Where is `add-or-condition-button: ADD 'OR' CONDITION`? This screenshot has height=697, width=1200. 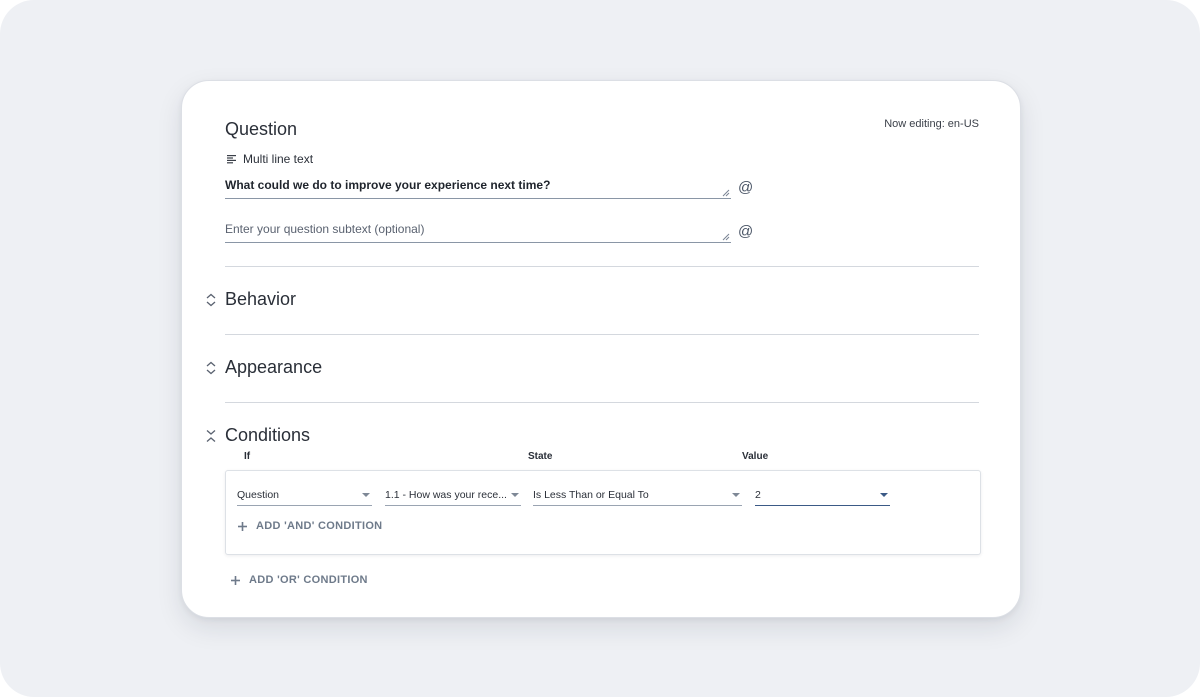 add-or-condition-button: ADD 'OR' CONDITION is located at coordinates (299, 580).